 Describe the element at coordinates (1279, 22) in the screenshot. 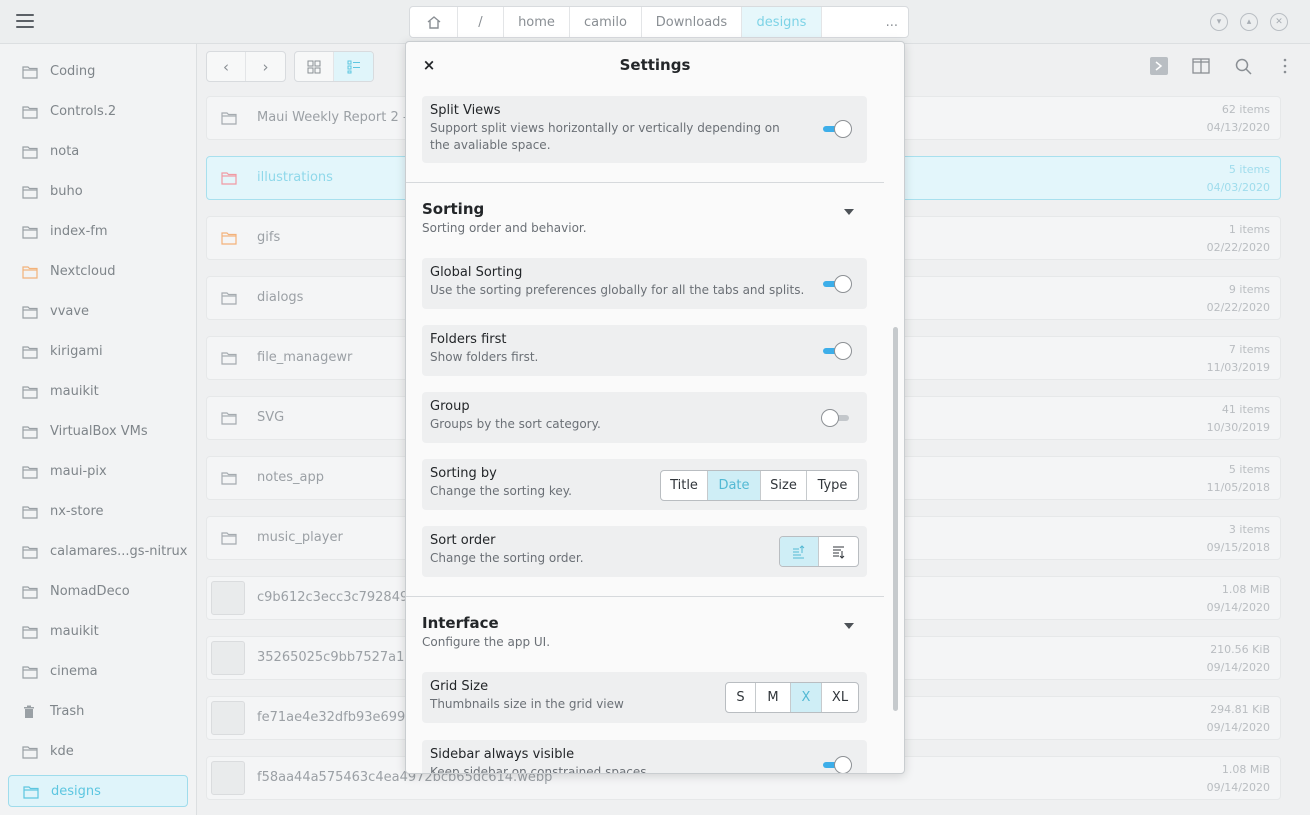

I see `close-window-icon: ✕` at that location.